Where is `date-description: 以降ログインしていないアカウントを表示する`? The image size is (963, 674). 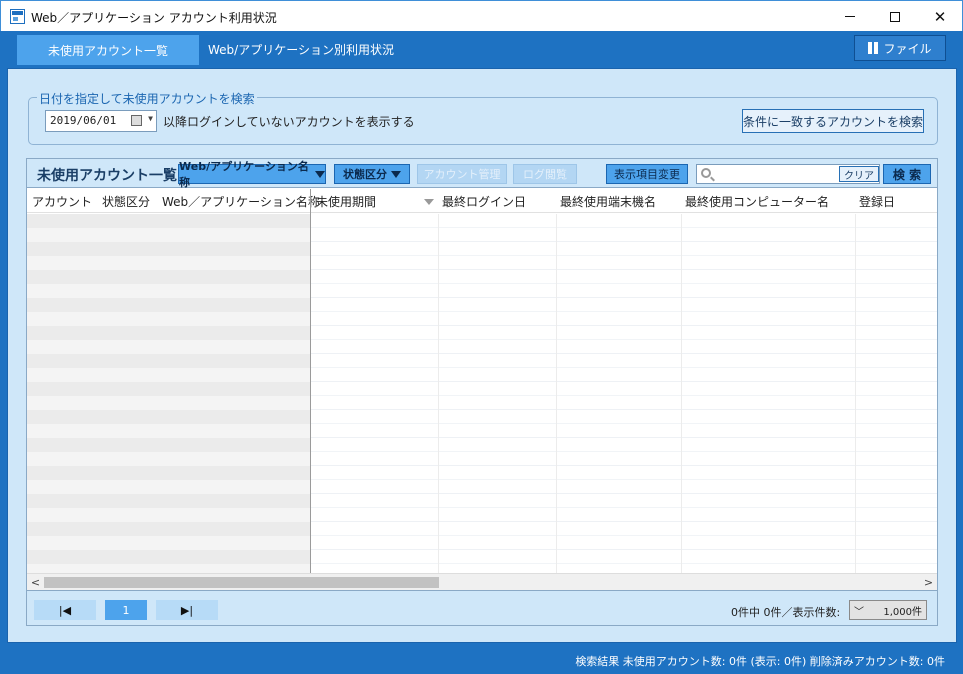 date-description: 以降ログインしていないアカウントを表示する is located at coordinates (289, 122).